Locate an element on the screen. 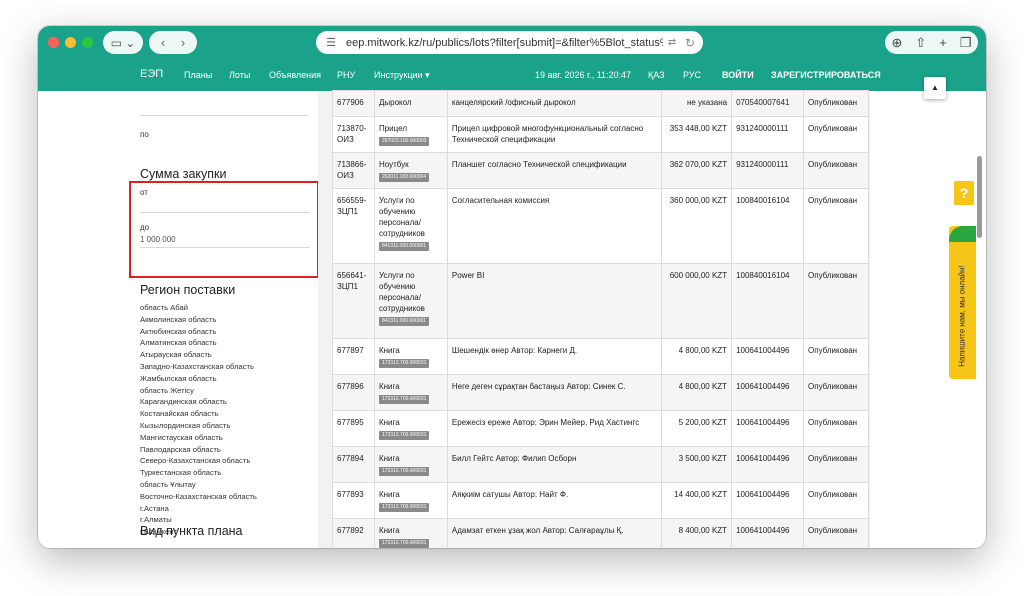 Image resolution: width=1024 pixels, height=596 pixels. region-item: область Ұлытау is located at coordinates (198, 485).